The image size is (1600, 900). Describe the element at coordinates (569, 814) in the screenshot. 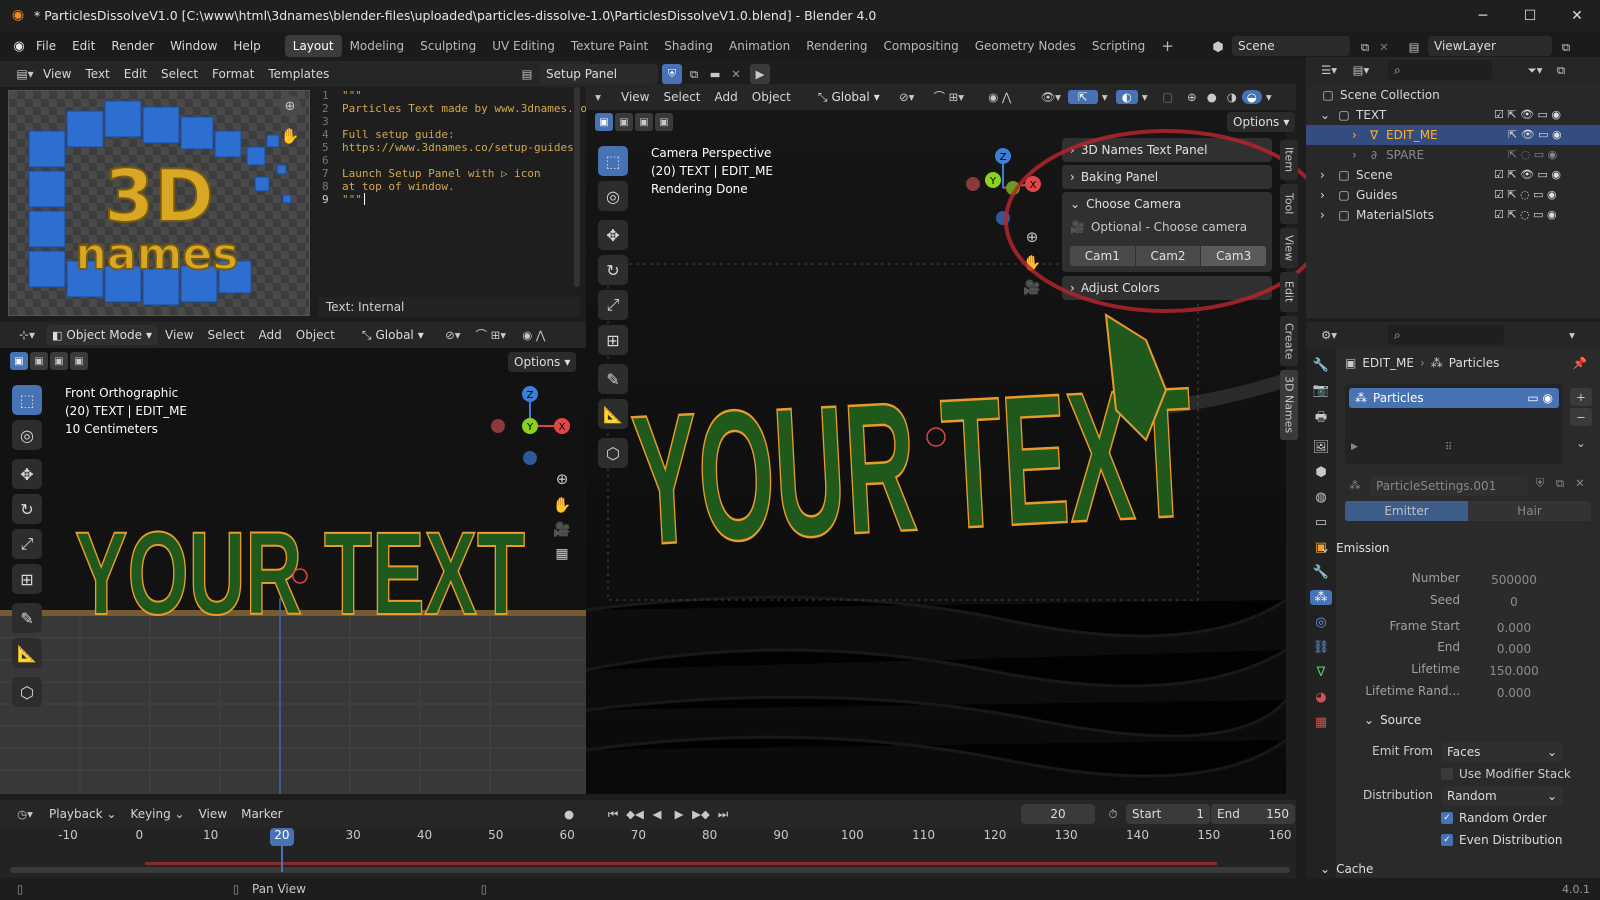

I see `auto-keying-record-icon: ●` at that location.